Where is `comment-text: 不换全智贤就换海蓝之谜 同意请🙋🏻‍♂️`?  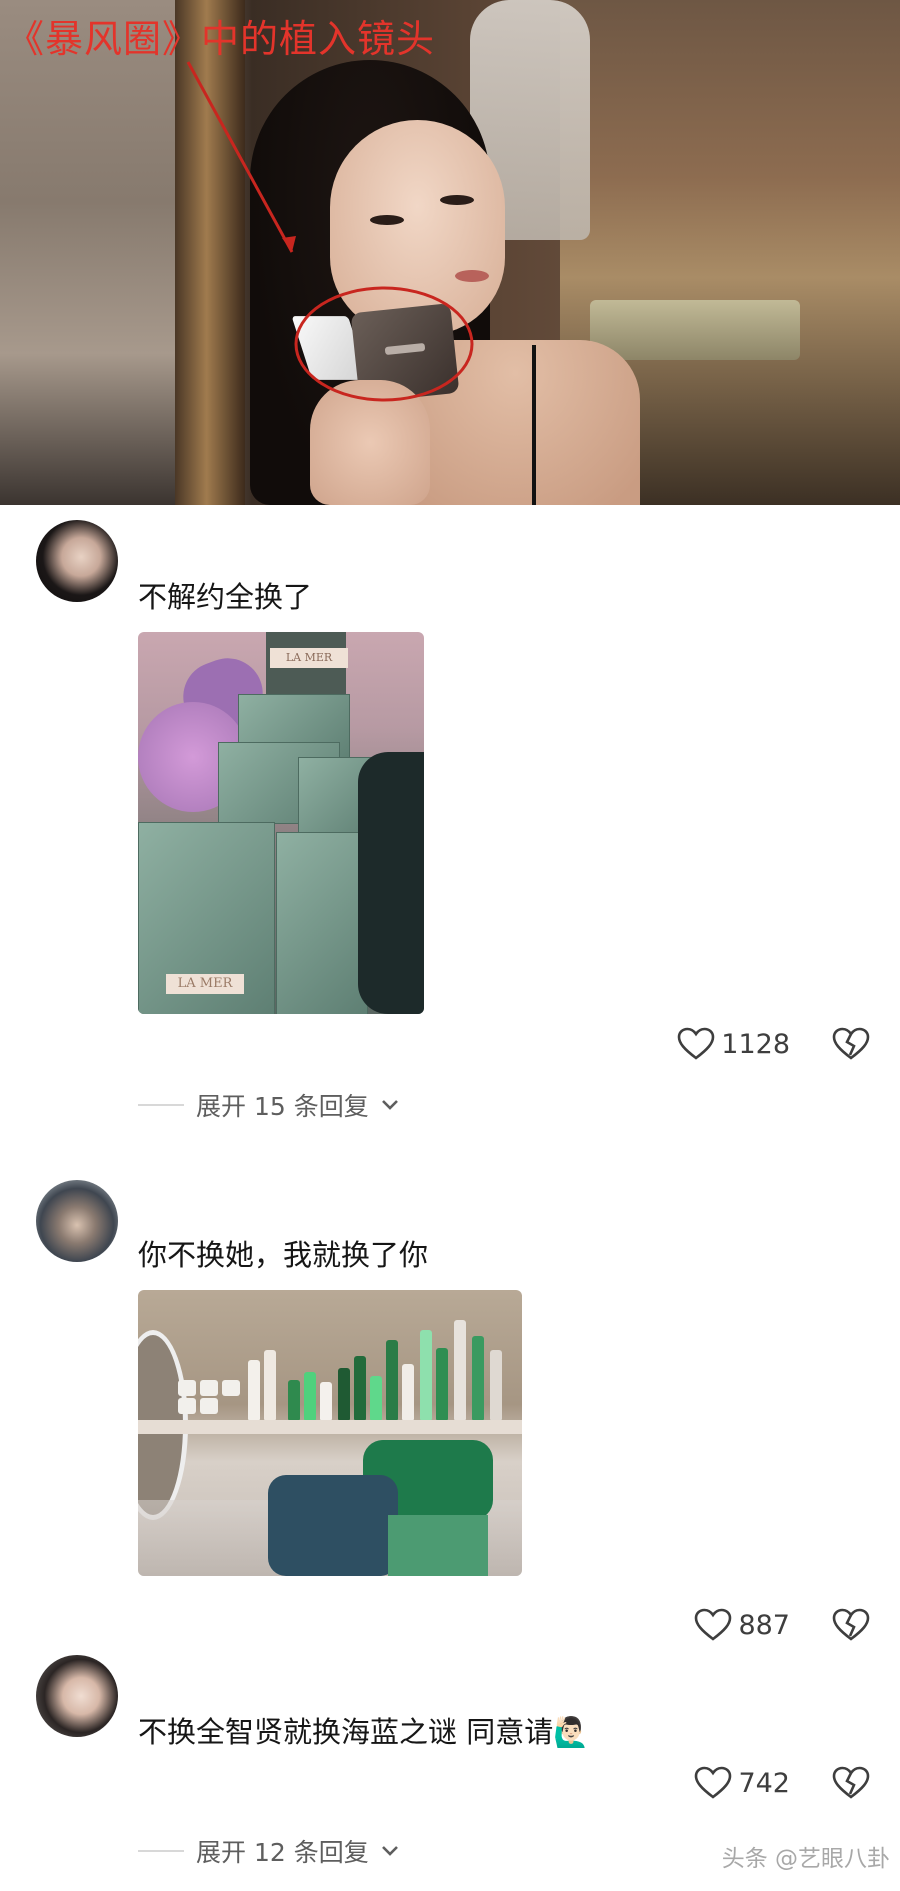
comment-text: 不换全智贤就换海蓝之谜 同意请🙋🏻‍♂️ is located at coordinates (364, 1732).